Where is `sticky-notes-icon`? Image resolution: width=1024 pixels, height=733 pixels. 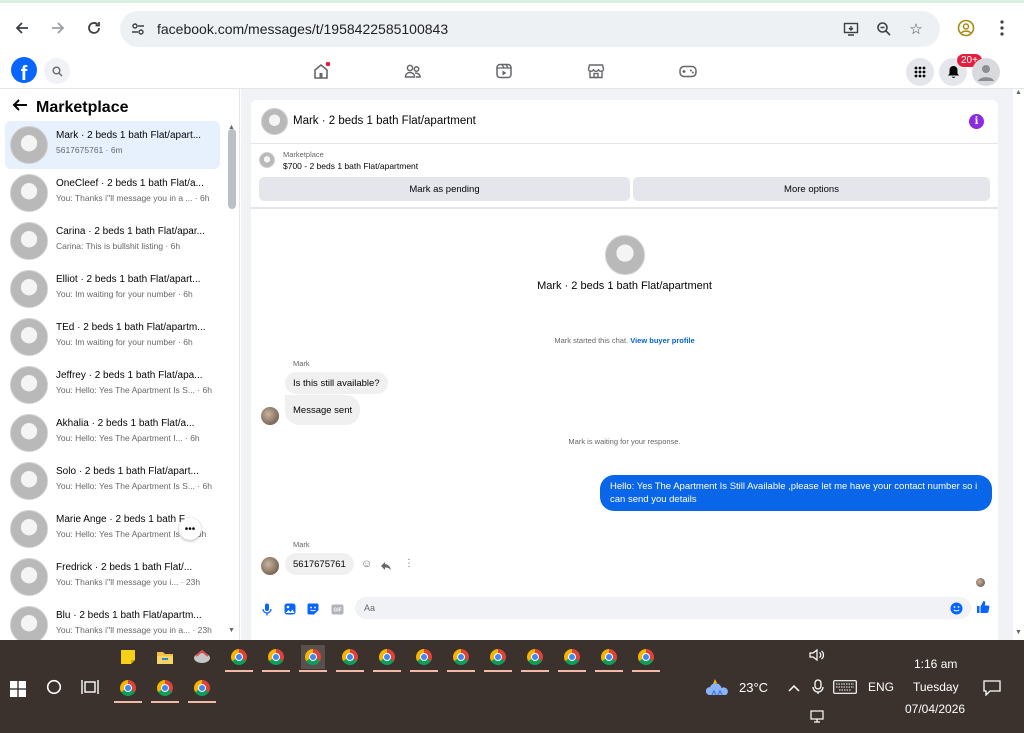 sticky-notes-icon is located at coordinates (128, 657).